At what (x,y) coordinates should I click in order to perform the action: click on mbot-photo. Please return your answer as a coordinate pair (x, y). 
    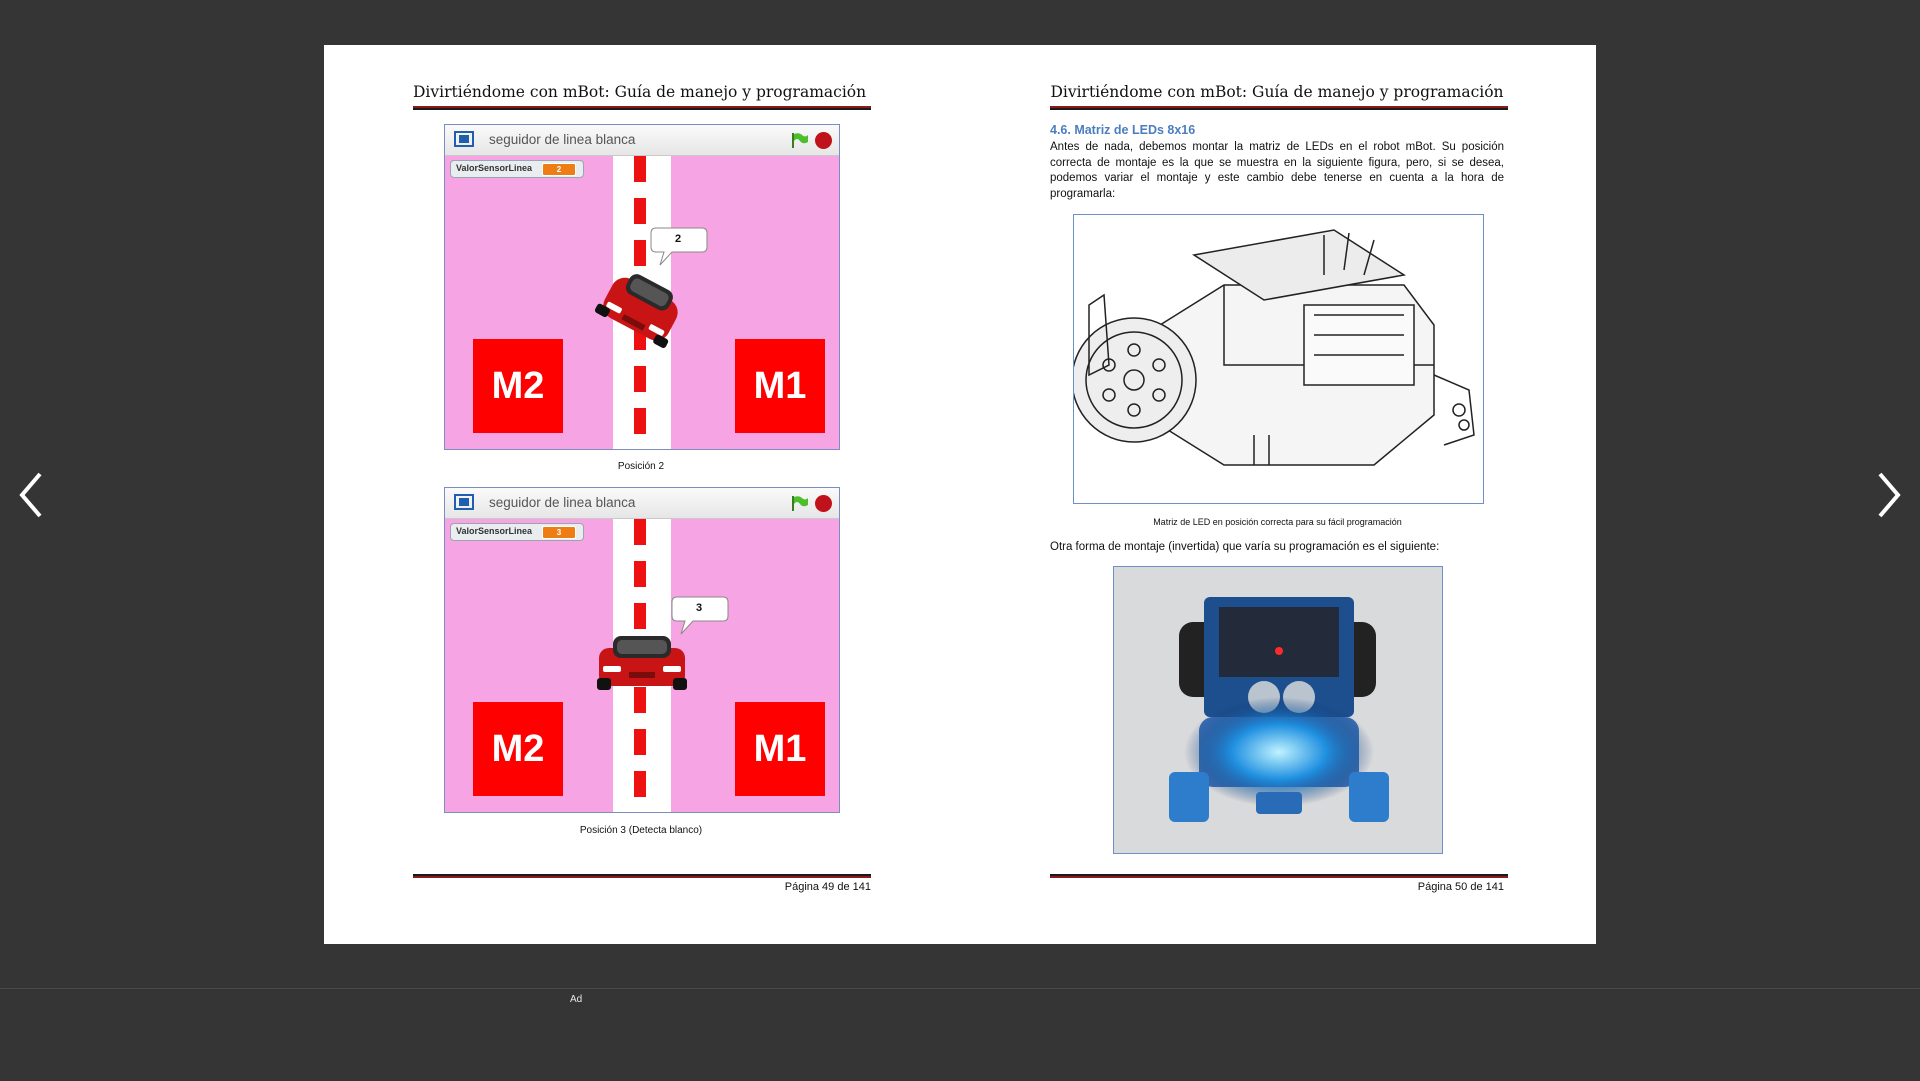
    Looking at the image, I should click on (1278, 710).